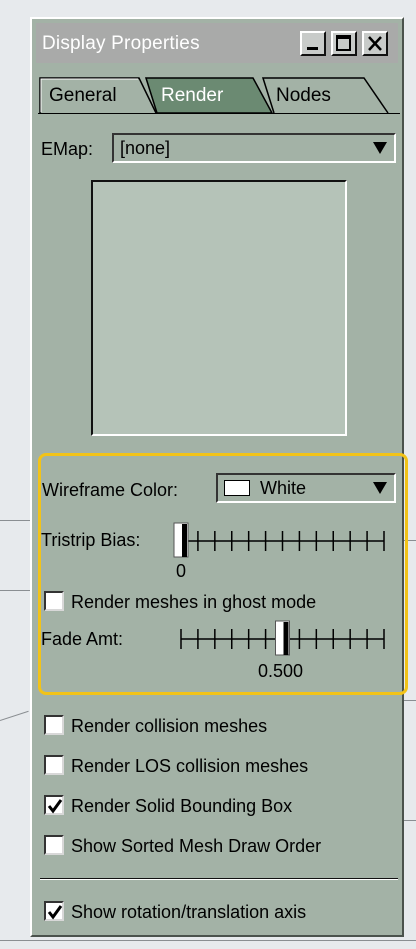  Describe the element at coordinates (169, 726) in the screenshot. I see `collision-meshes-label: Render collision meshes` at that location.